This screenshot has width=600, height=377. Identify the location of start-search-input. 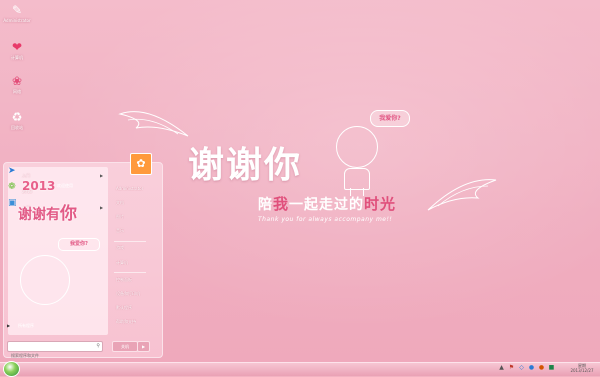
(49, 355).